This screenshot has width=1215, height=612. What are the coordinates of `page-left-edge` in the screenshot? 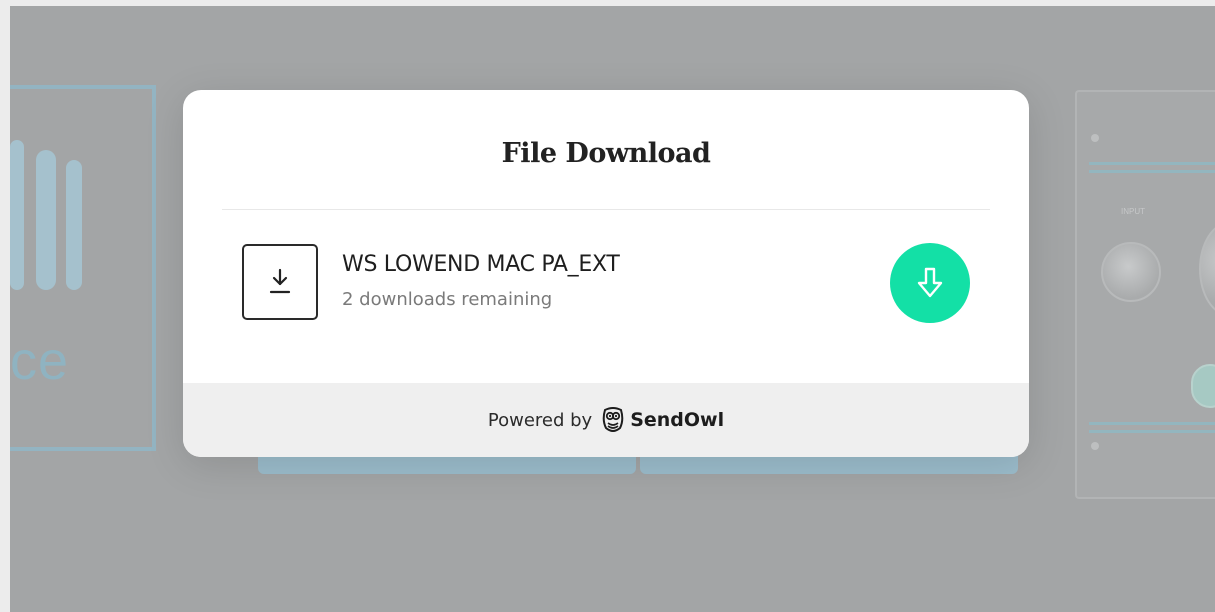 It's located at (5, 306).